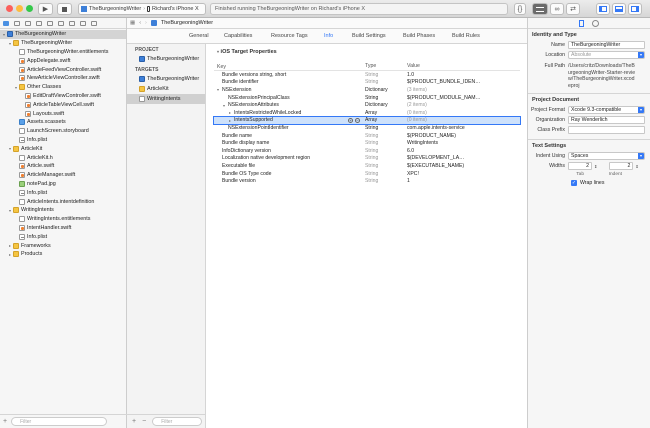  What do you see at coordinates (94, 23) in the screenshot?
I see `report-icon` at bounding box center [94, 23].